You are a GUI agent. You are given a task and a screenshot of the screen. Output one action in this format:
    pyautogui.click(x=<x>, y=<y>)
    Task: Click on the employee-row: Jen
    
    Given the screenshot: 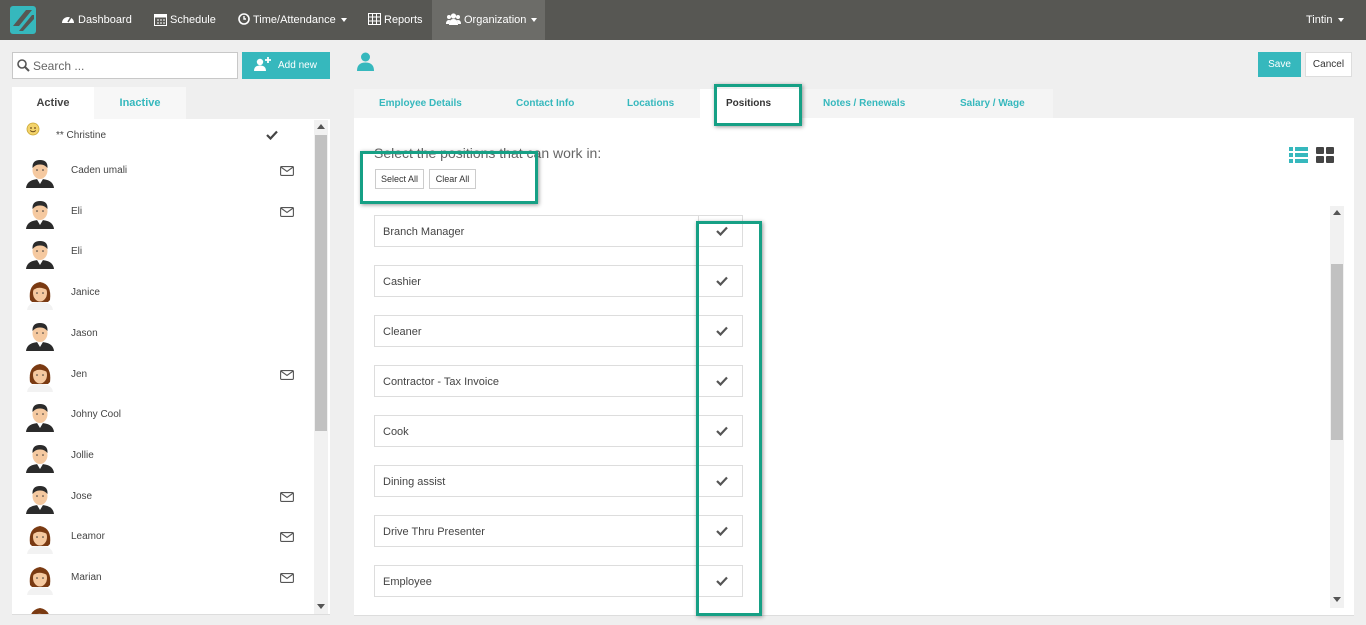 What is the action you would take?
    pyautogui.click(x=162, y=375)
    